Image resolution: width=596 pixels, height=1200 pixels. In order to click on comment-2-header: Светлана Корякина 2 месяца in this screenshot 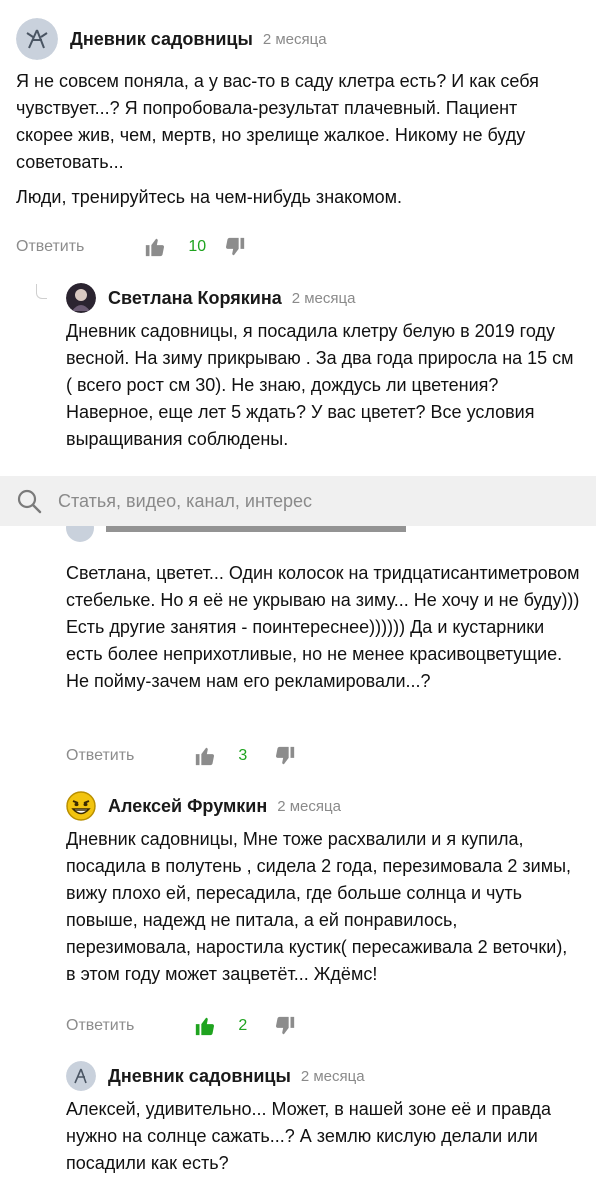, I will do `click(210, 298)`.